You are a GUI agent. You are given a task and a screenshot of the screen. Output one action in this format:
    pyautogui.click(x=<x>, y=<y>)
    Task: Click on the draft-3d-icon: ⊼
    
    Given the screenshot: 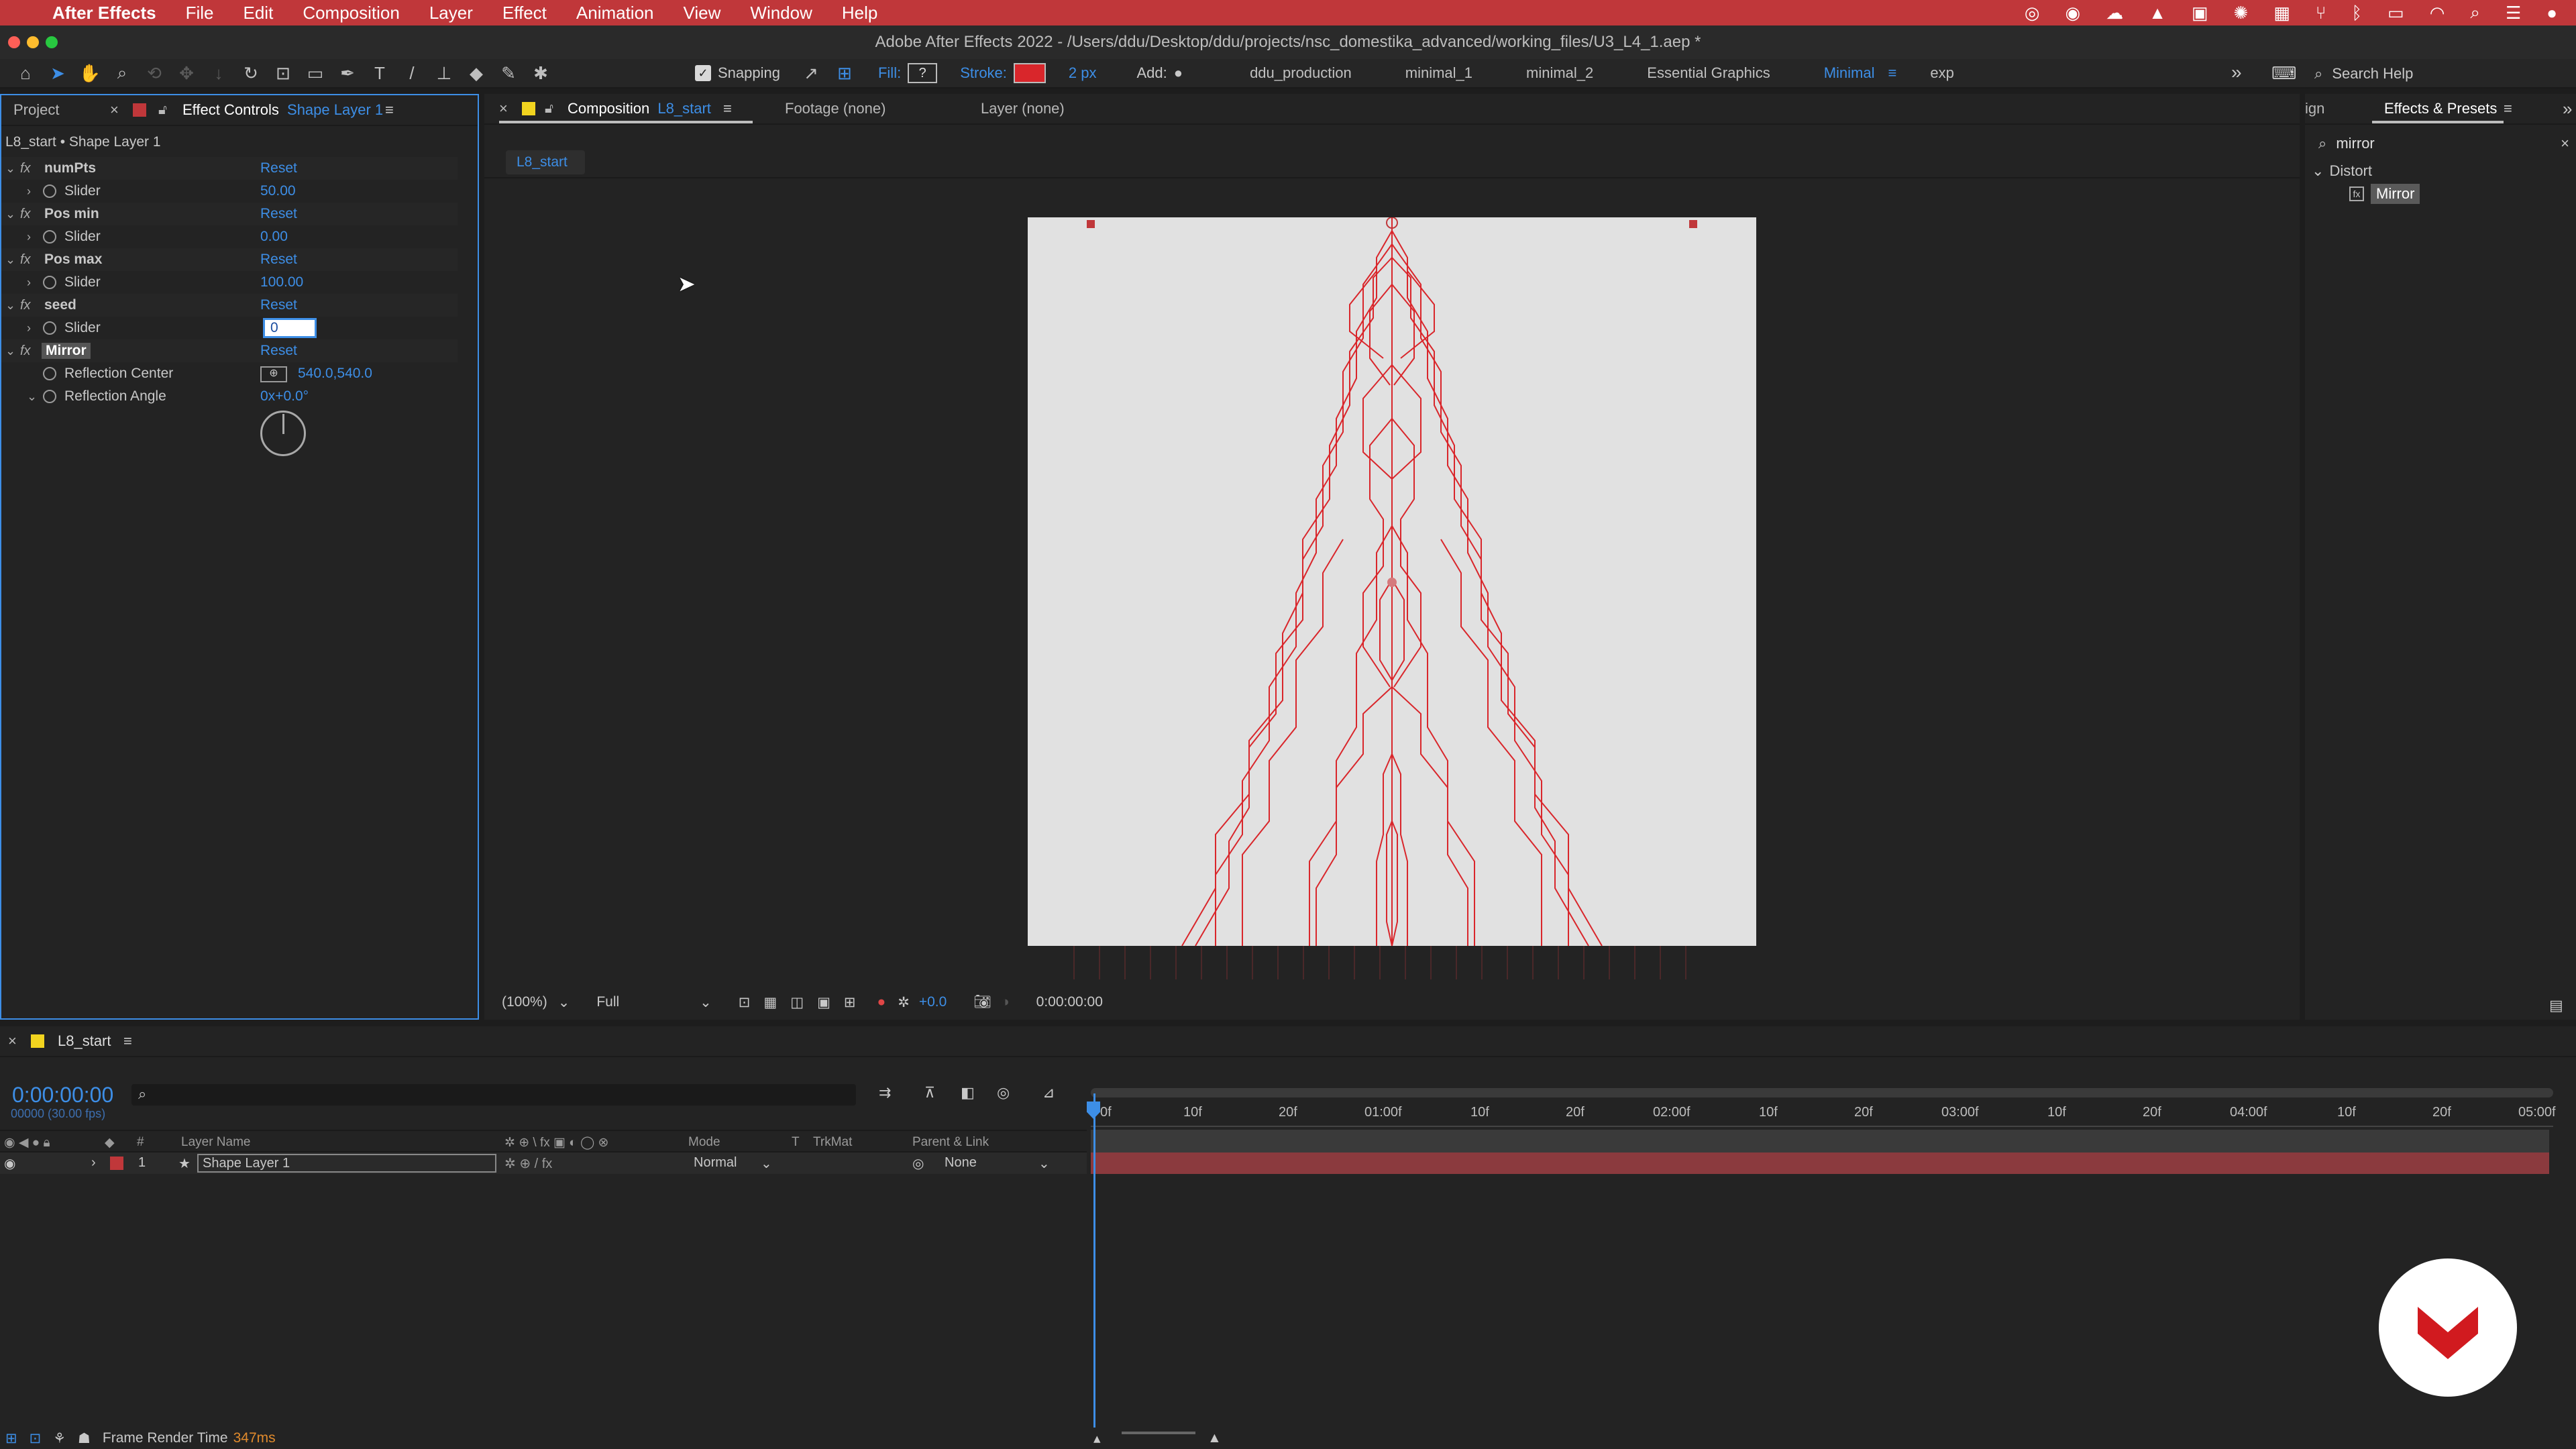 What is the action you would take?
    pyautogui.click(x=929, y=1093)
    